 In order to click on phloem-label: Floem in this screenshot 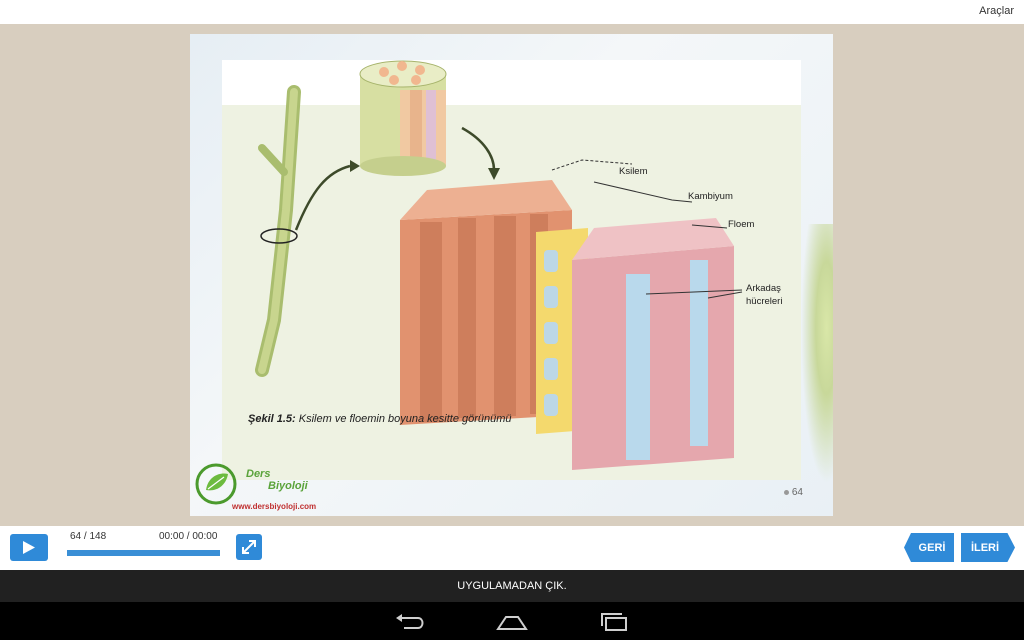, I will do `click(741, 224)`.